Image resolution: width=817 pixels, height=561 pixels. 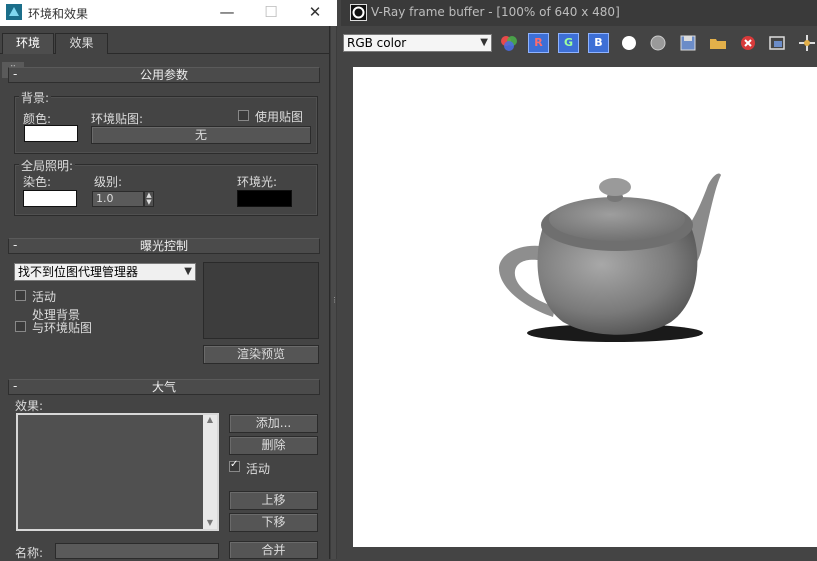 I want to click on green-channel-button: G, so click(x=568, y=43).